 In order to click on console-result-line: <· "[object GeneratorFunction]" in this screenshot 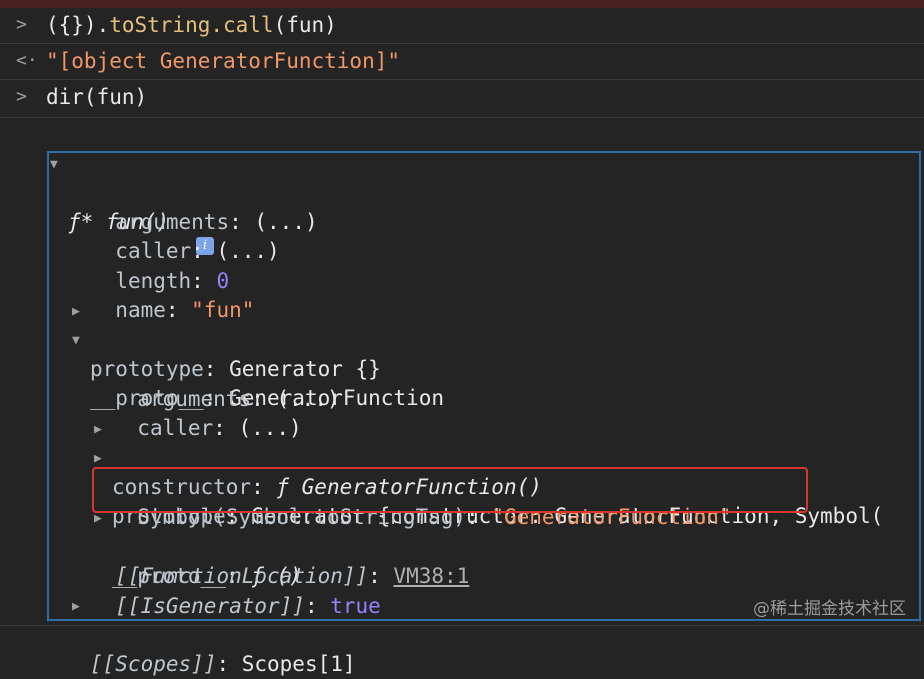, I will do `click(462, 62)`.